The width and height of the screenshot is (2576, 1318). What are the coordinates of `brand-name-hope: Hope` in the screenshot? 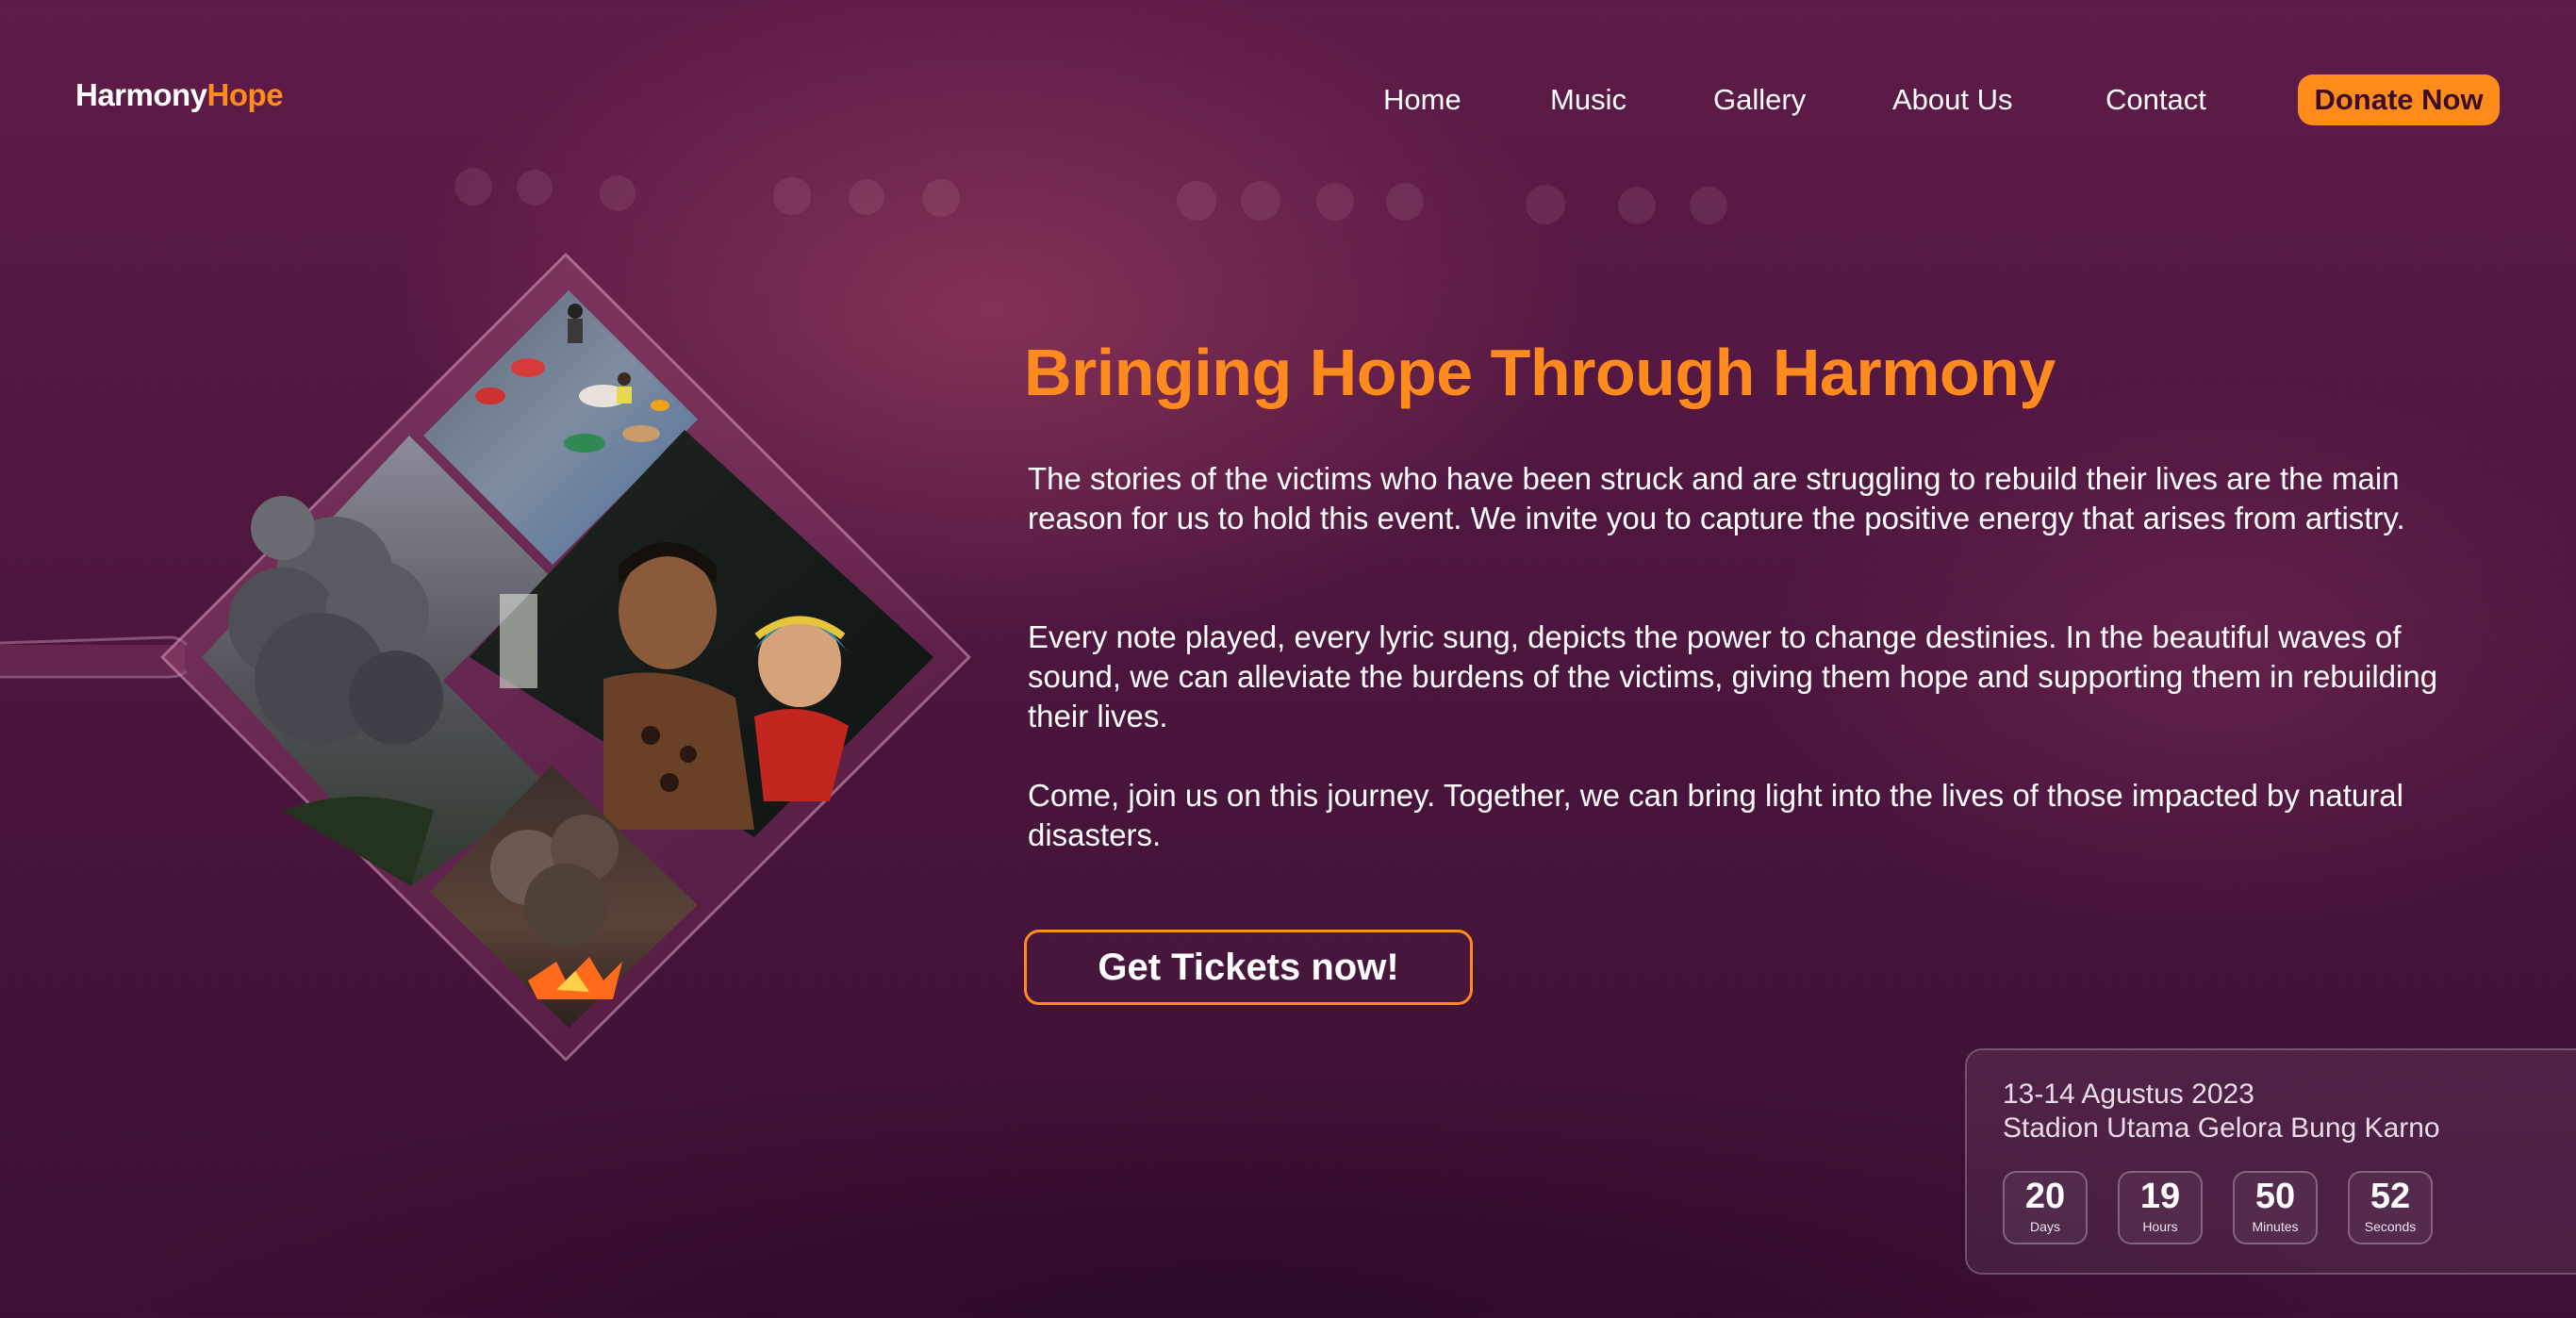 It's located at (245, 94).